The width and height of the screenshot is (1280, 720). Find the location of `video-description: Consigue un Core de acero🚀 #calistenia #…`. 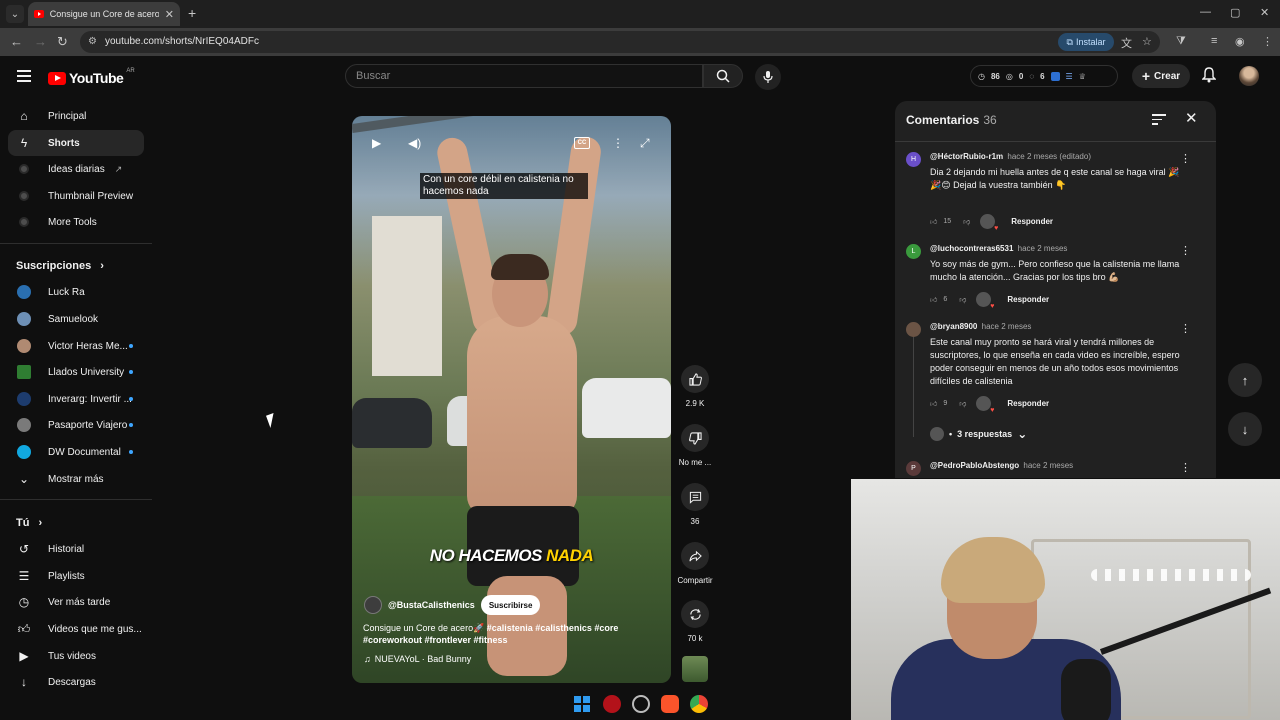

video-description: Consigue un Core de acero🚀 #calistenia #… is located at coordinates (498, 634).